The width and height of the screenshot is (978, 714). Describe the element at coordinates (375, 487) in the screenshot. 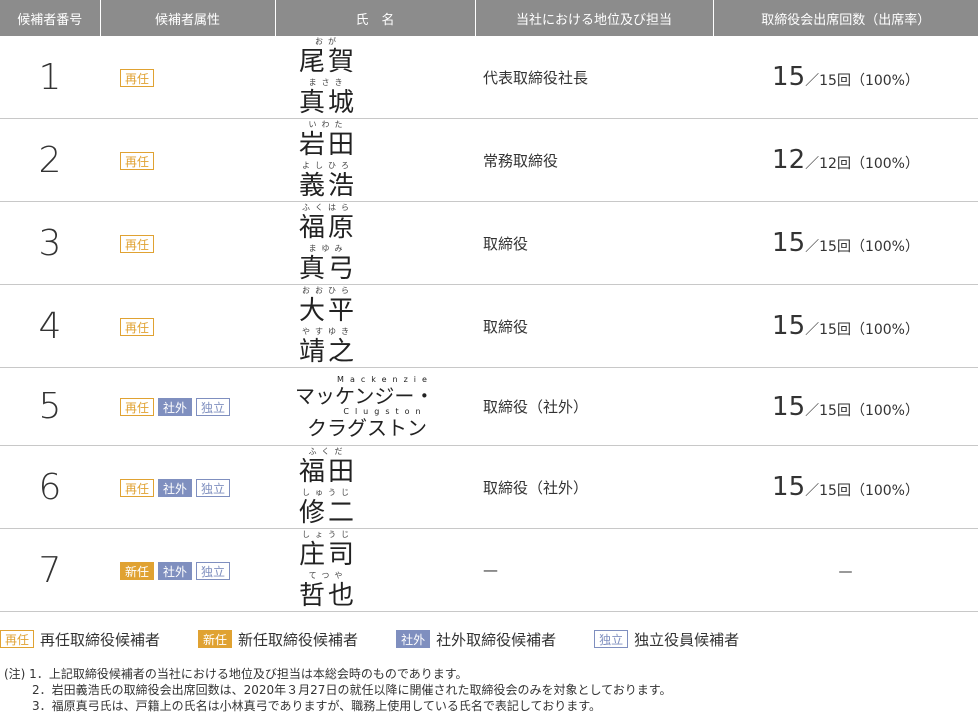

I see `candidate-name: ふくだ 福田 しゅうじ 修二` at that location.